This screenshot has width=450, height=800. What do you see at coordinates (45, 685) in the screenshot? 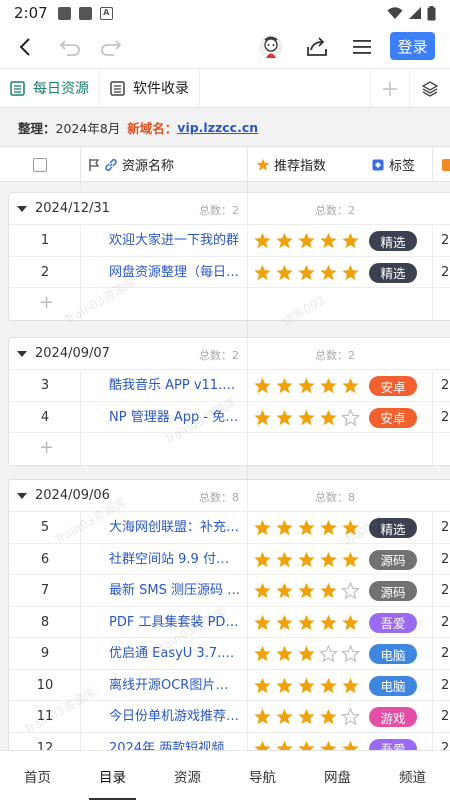
I see `row-number: 10` at bounding box center [45, 685].